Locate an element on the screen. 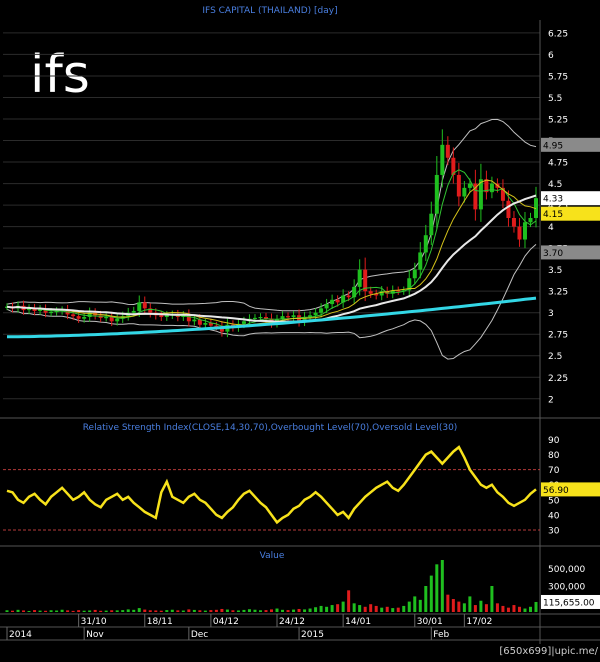  rsi-tick-label: 30 is located at coordinates (554, 531).